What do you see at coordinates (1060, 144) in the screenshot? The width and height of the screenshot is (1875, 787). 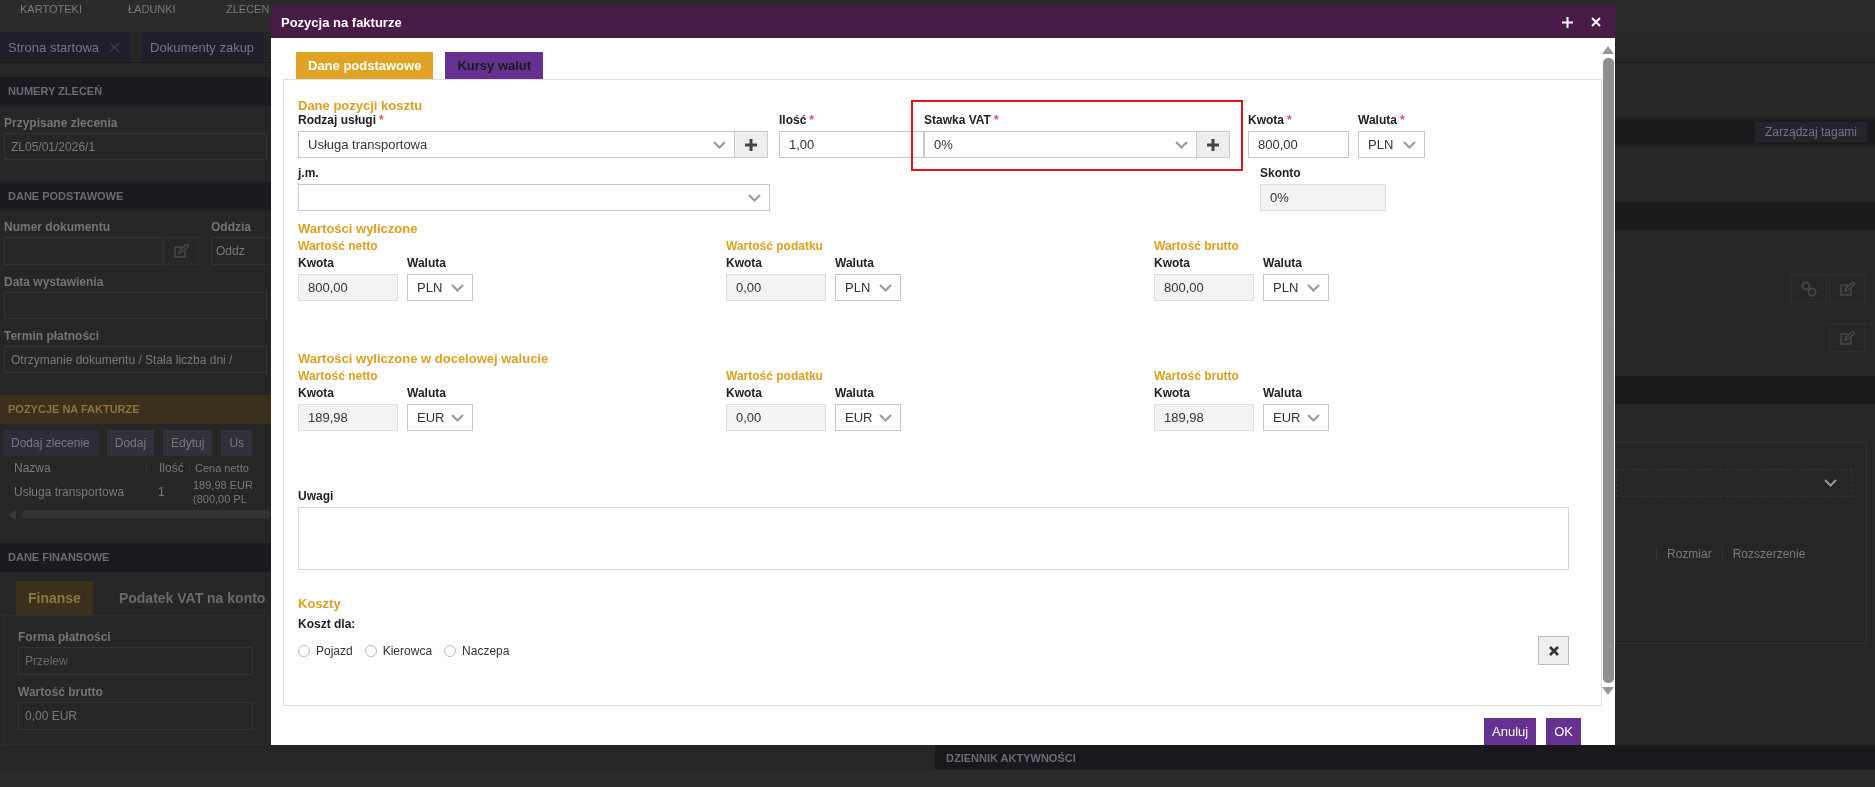 I see `select-field: 0%` at bounding box center [1060, 144].